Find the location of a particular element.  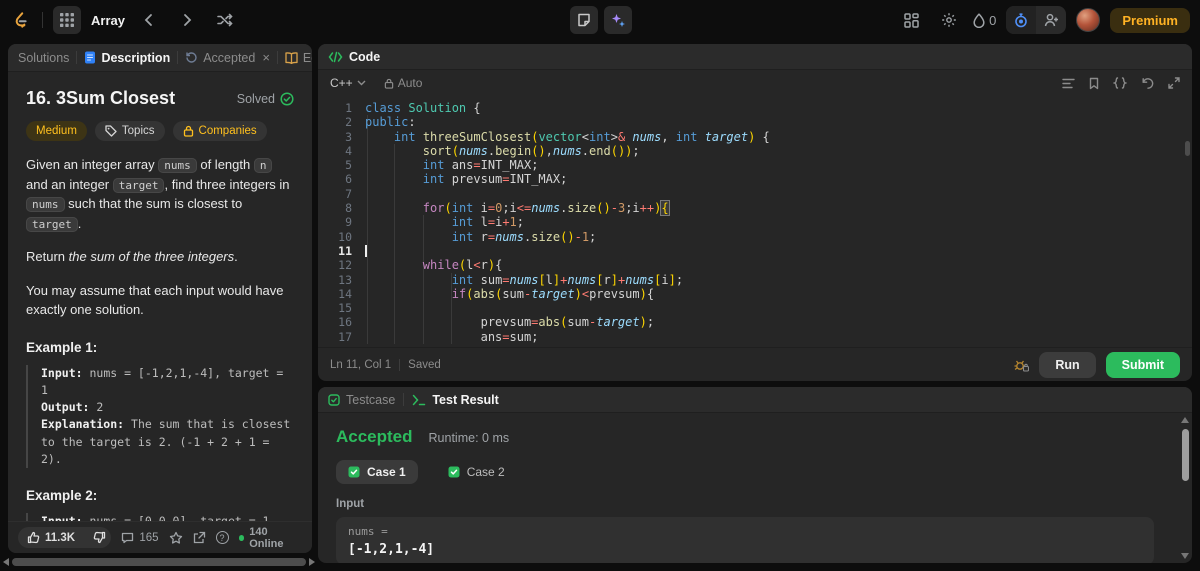

shuffle-icon is located at coordinates (225, 20).